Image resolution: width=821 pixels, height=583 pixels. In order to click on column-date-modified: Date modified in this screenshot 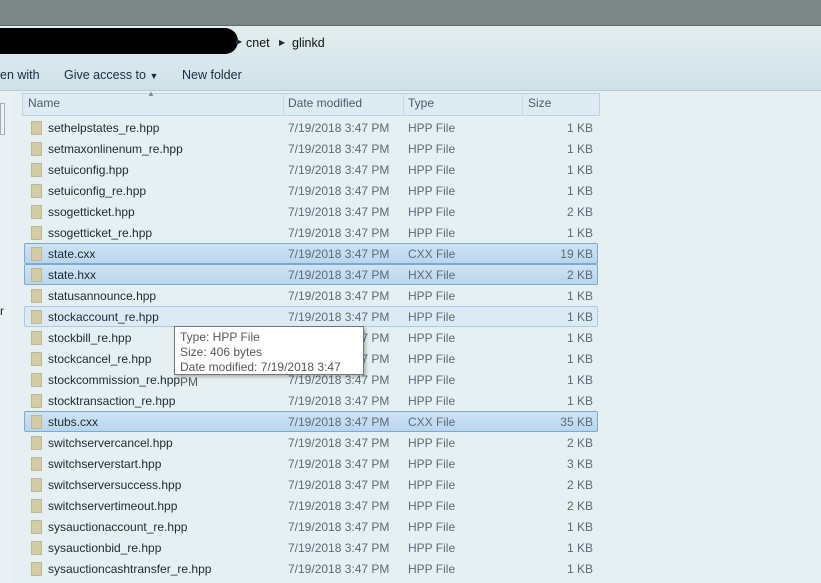, I will do `click(325, 103)`.